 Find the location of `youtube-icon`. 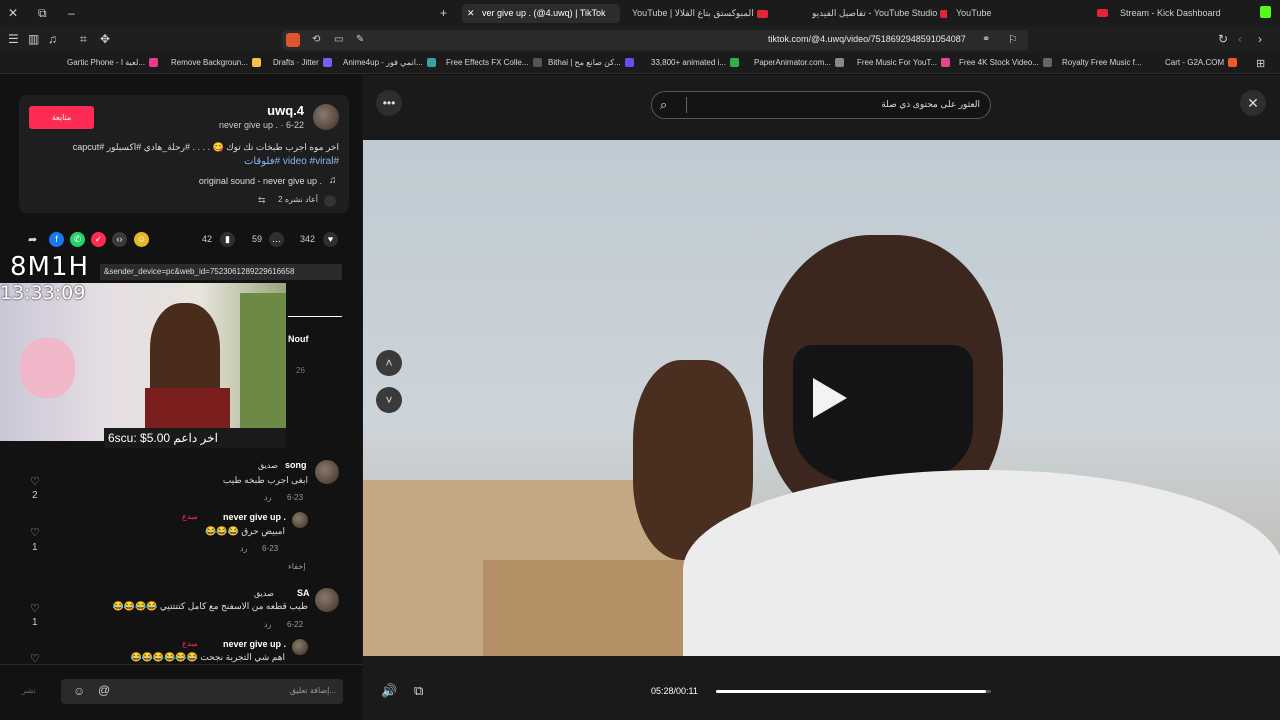

youtube-icon is located at coordinates (1102, 13).